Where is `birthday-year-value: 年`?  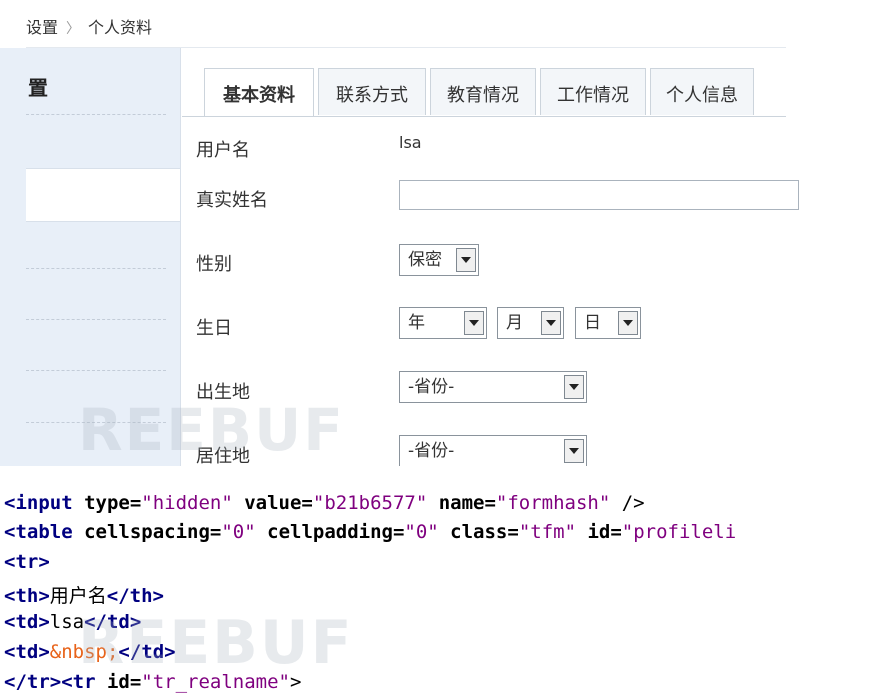
birthday-year-value: 年 is located at coordinates (416, 323).